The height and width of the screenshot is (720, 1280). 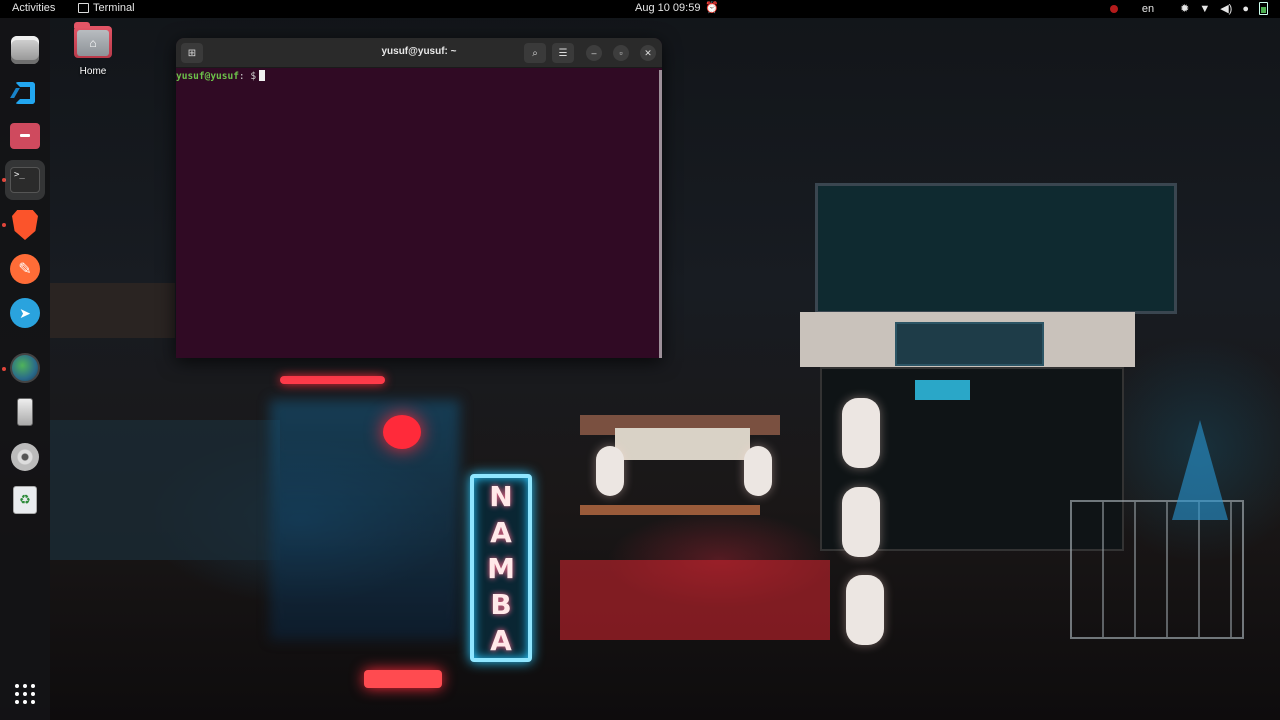 I want to click on globe-icon, so click(x=25, y=368).